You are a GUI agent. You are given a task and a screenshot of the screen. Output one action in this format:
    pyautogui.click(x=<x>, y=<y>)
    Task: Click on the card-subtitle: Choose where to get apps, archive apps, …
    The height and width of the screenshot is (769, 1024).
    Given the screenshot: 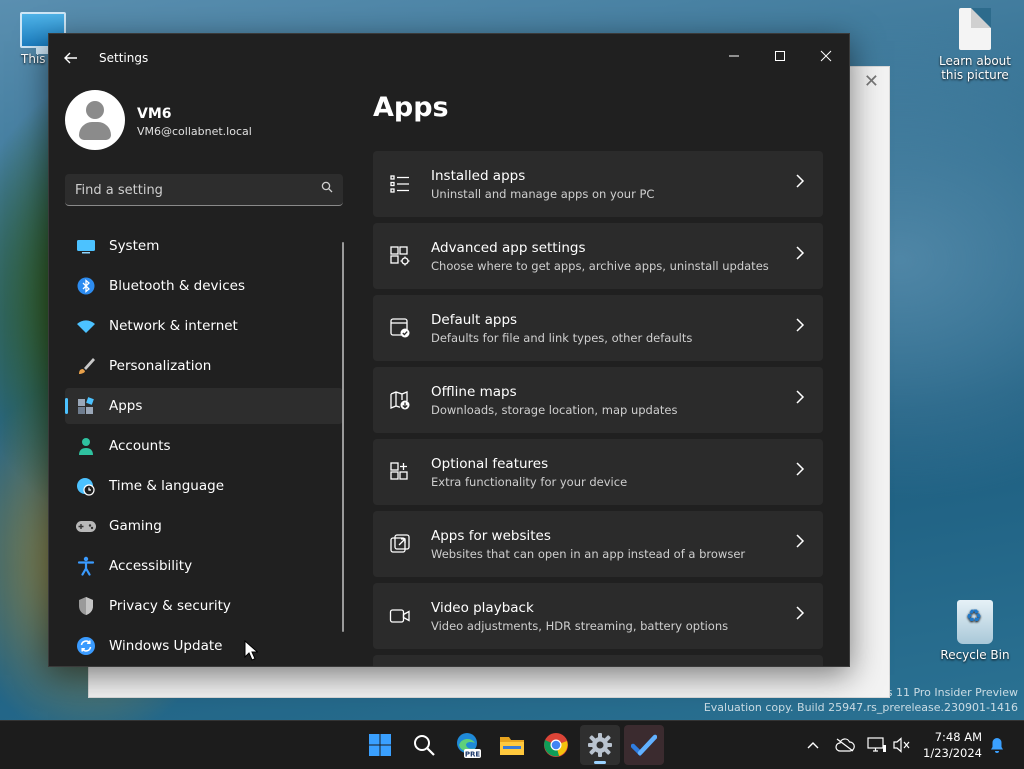 What is the action you would take?
    pyautogui.click(x=600, y=266)
    